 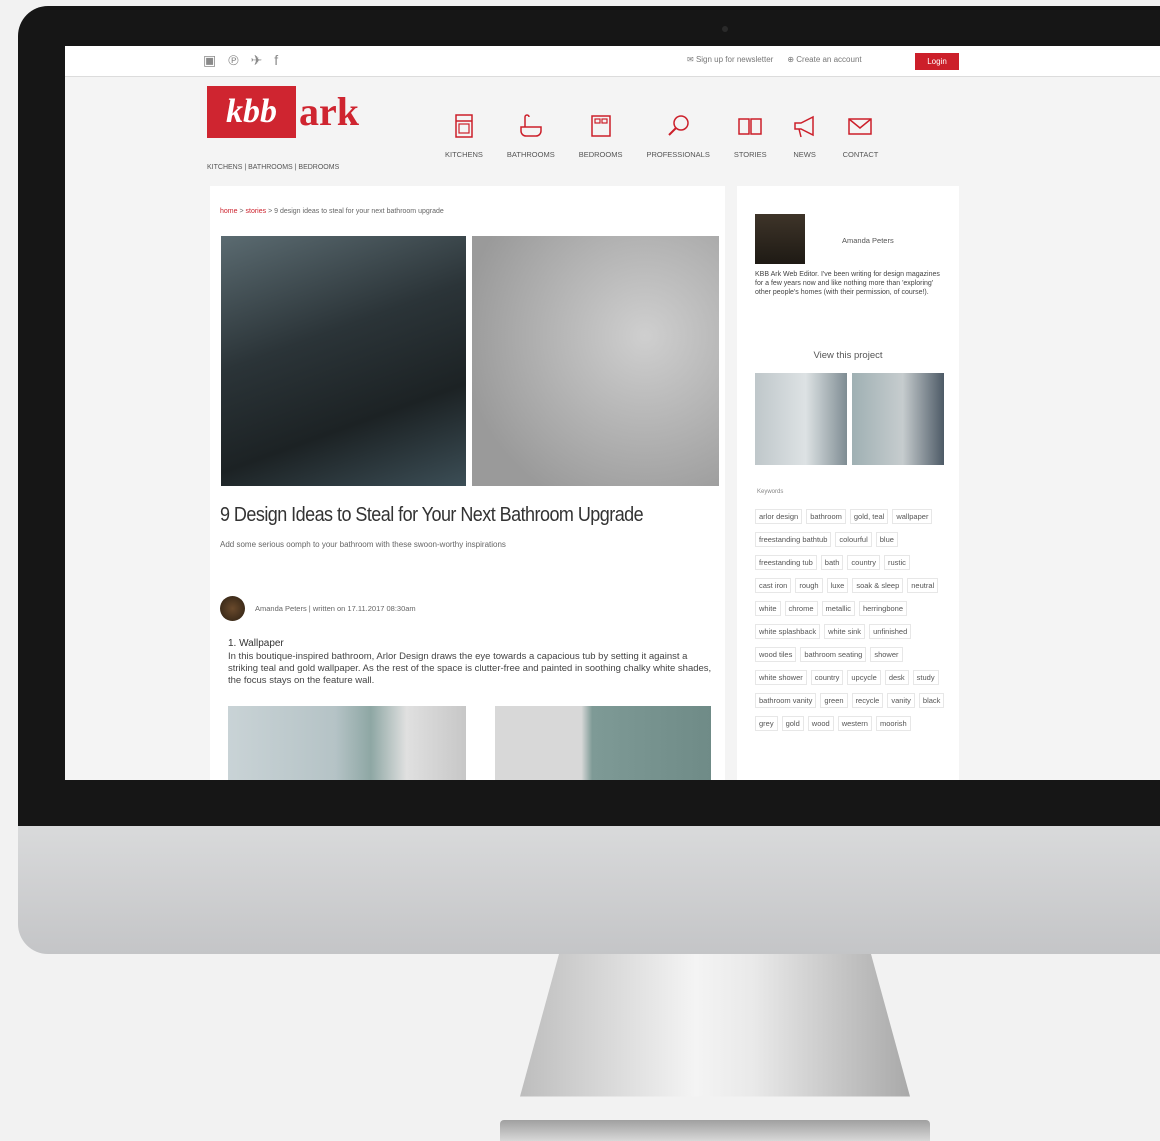 I want to click on keyword-tag: bathroom, so click(x=826, y=516).